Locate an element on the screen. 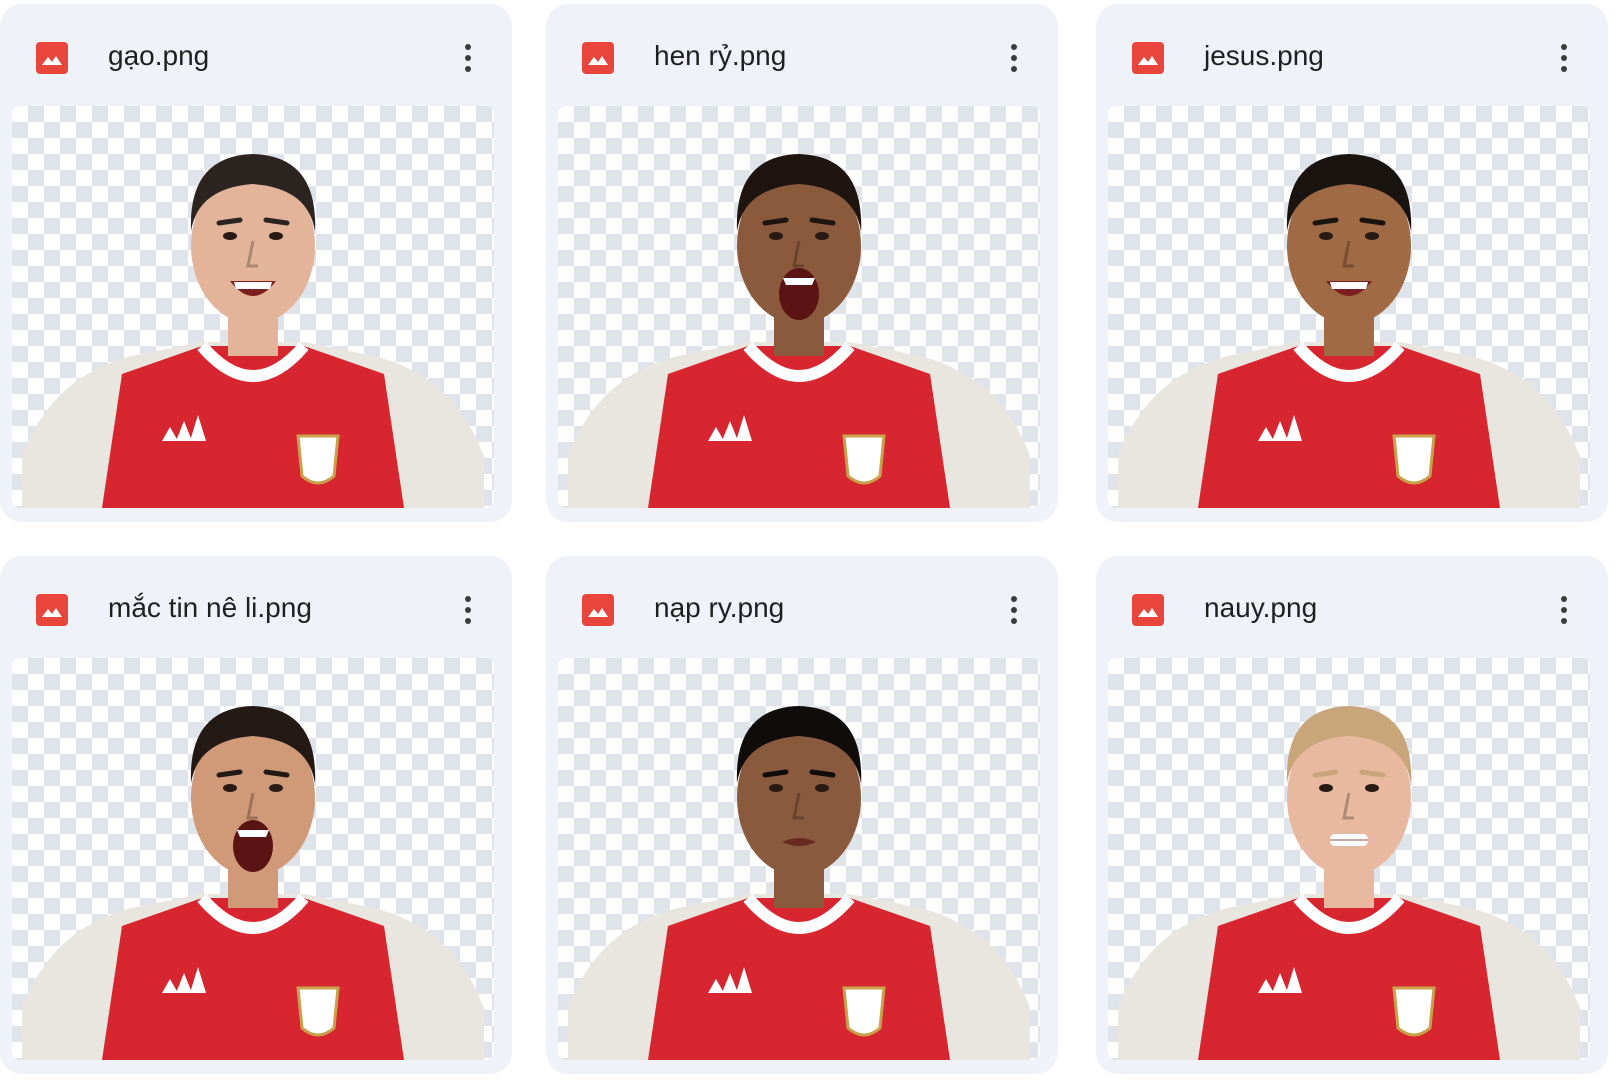 This screenshot has width=1619, height=1080. file-name: jesus.png is located at coordinates (1264, 55).